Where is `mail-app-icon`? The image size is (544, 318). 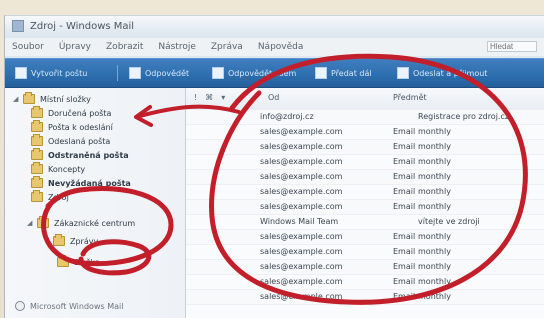 mail-app-icon is located at coordinates (18, 26).